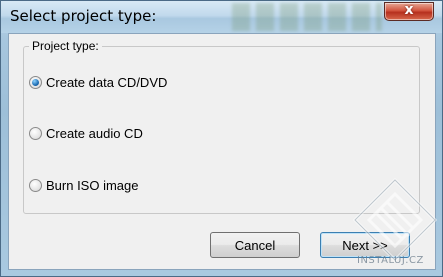  Describe the element at coordinates (65, 46) in the screenshot. I see `group-label: Project type:` at that location.